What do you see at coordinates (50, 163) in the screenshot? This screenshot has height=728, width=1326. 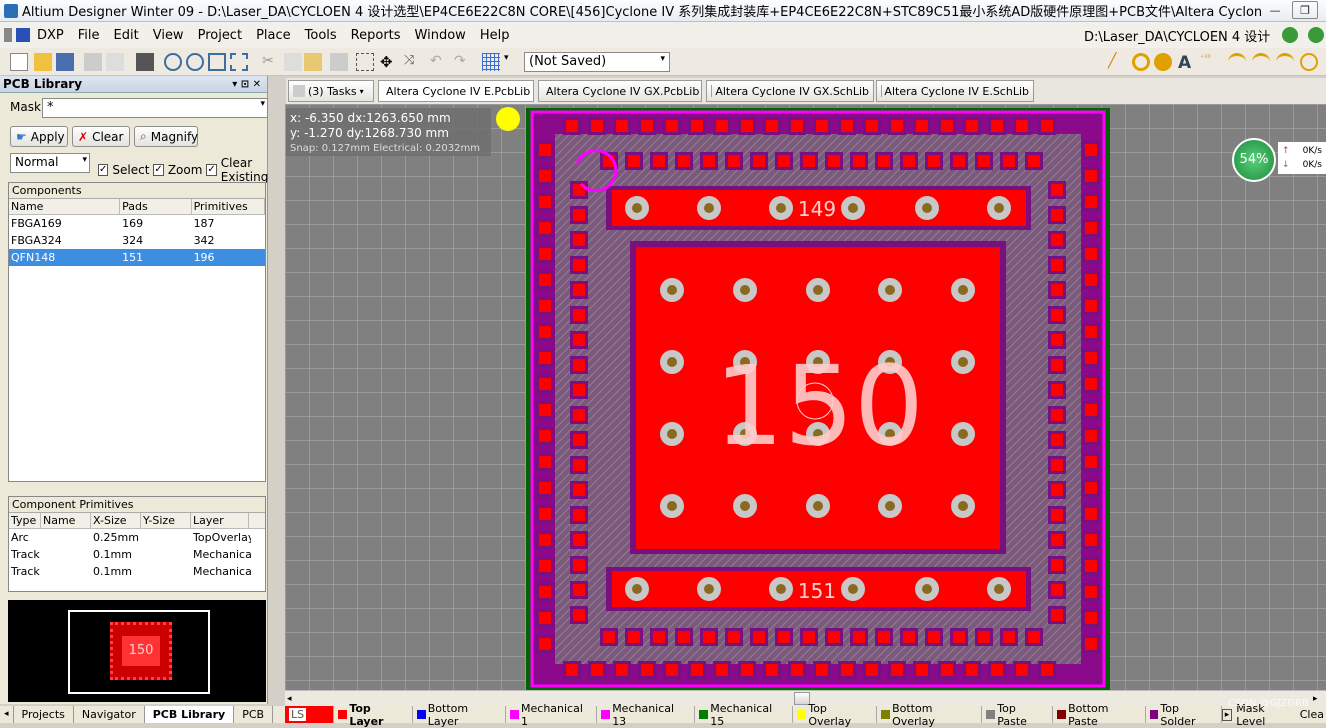 I see `mode-select: Normal▾` at bounding box center [50, 163].